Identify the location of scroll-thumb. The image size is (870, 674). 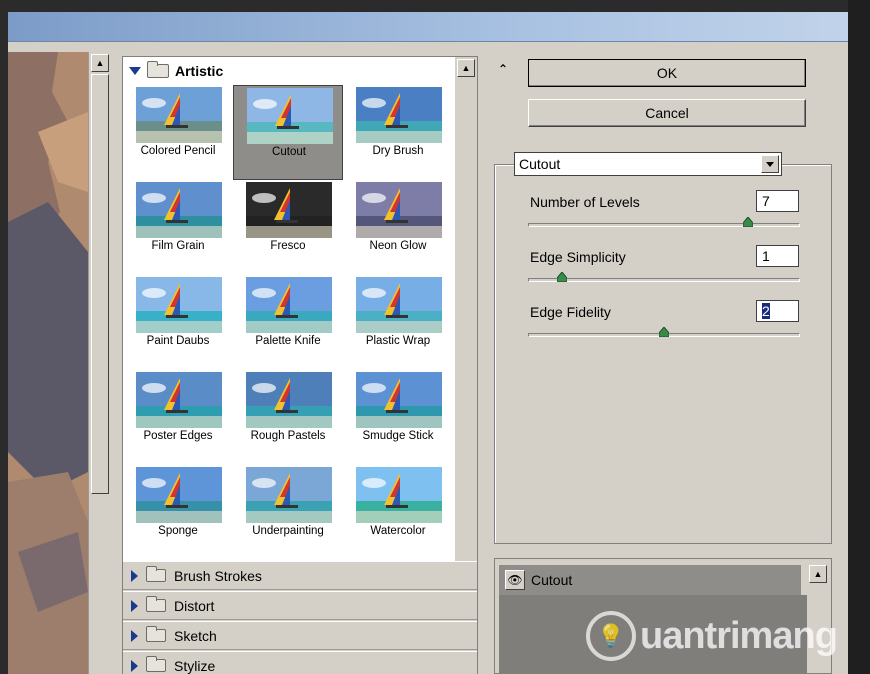
(100, 284).